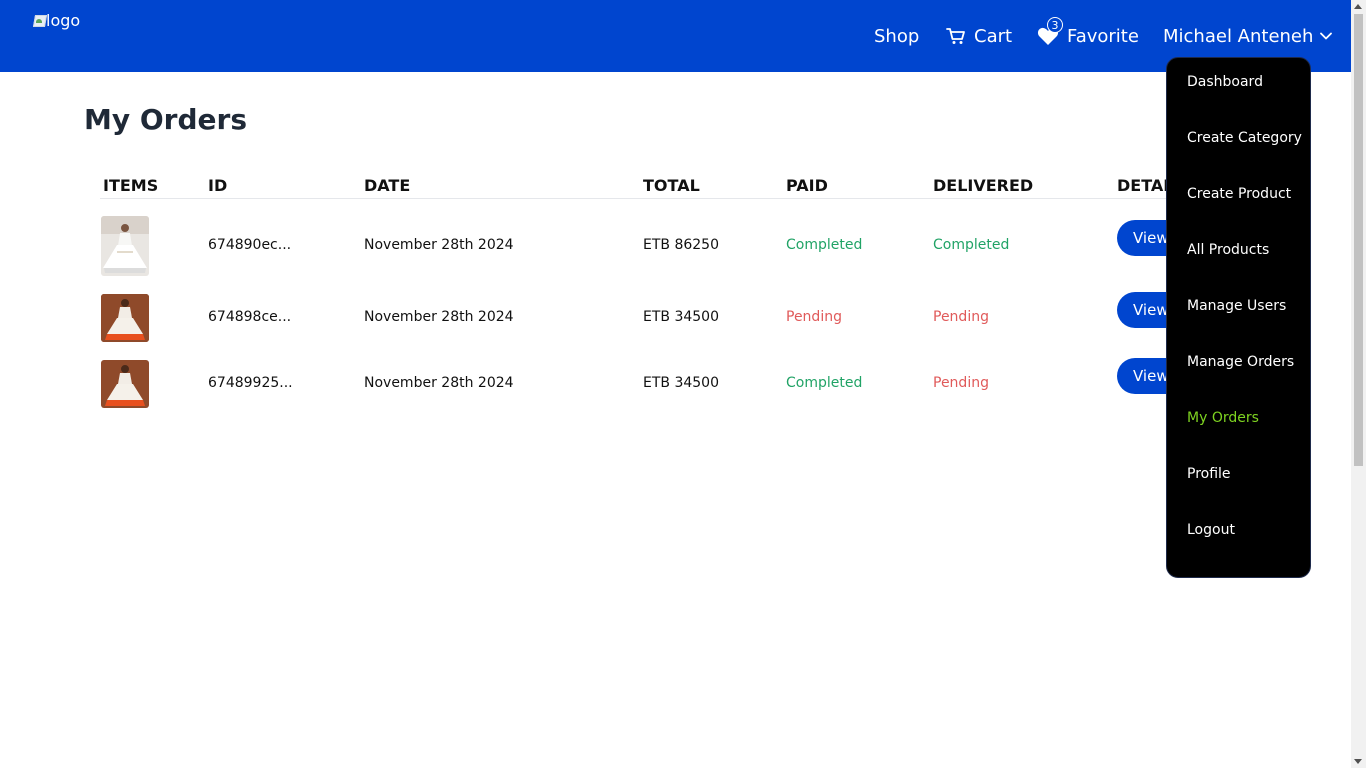  I want to click on broken-image-icon, so click(39, 20).